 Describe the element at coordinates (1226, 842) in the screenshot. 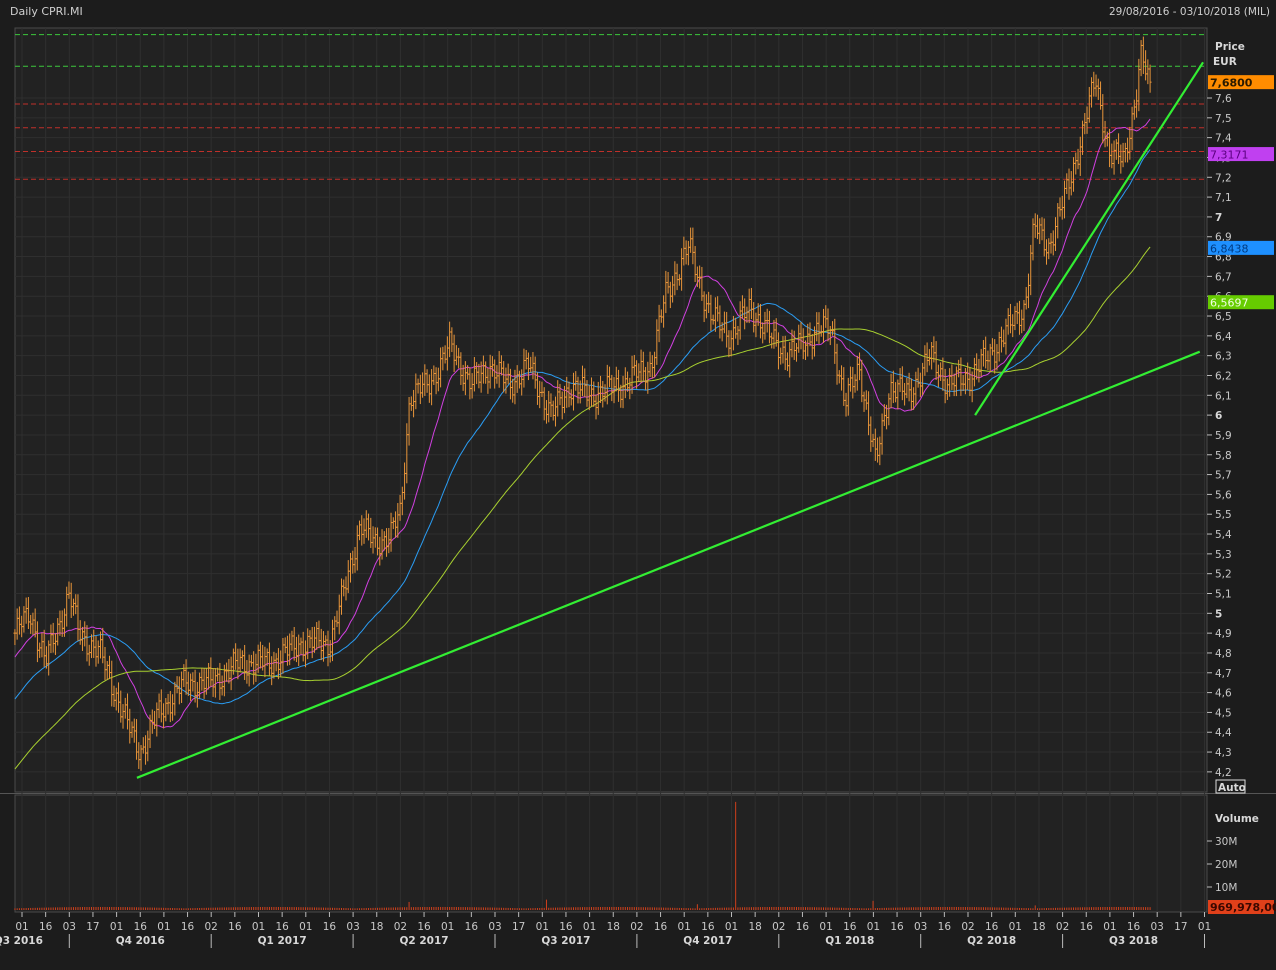

I see `volume-tick-label: 30M` at that location.